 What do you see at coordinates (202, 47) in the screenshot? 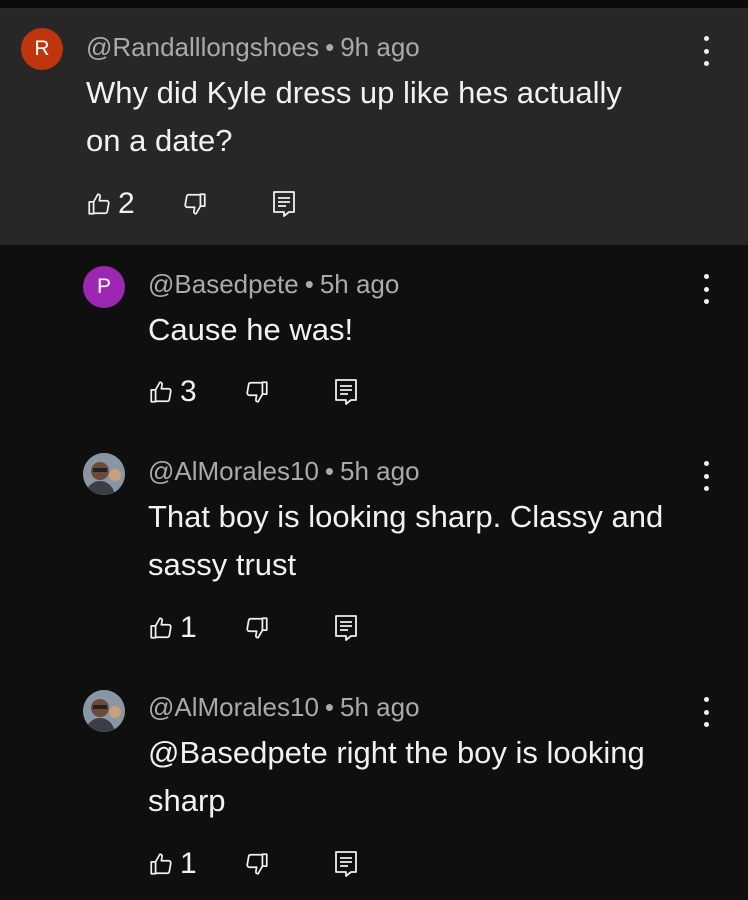
I see `comment-author: @Randalllongshoes` at bounding box center [202, 47].